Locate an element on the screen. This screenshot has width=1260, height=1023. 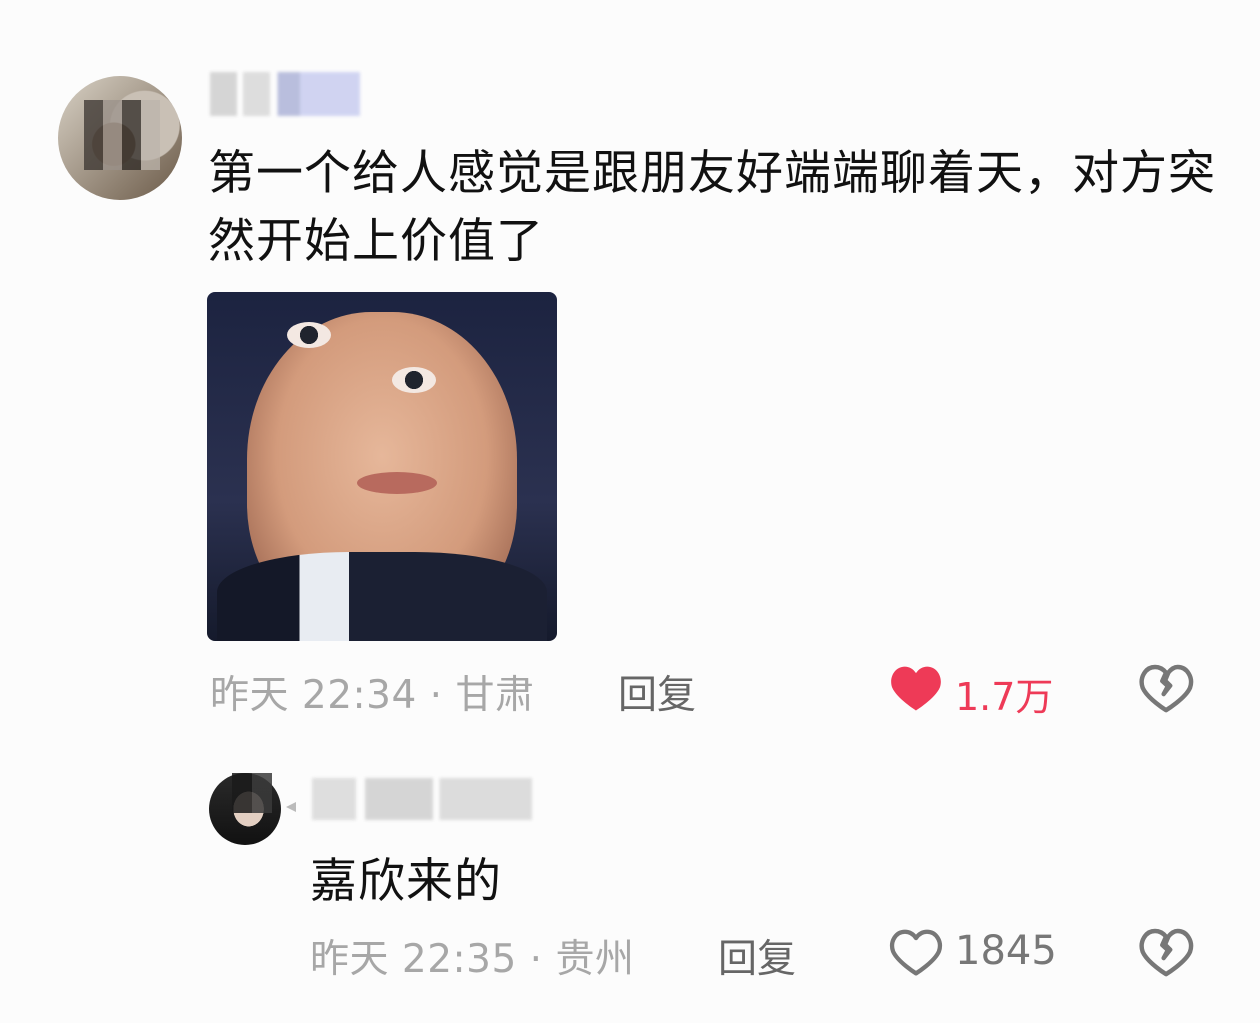
comment-meta: 昨天 22:34 · 甘肃 is located at coordinates (372, 695).